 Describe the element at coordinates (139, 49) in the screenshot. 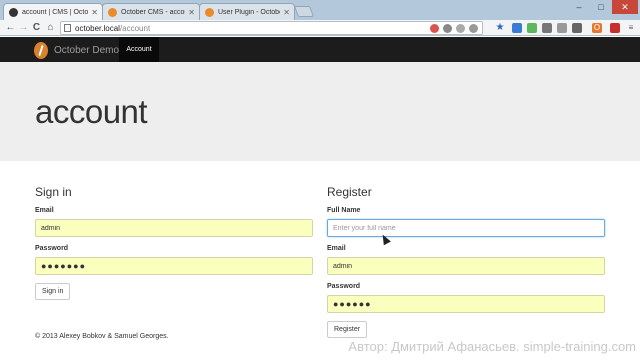

I see `nav-item-account: Account` at that location.